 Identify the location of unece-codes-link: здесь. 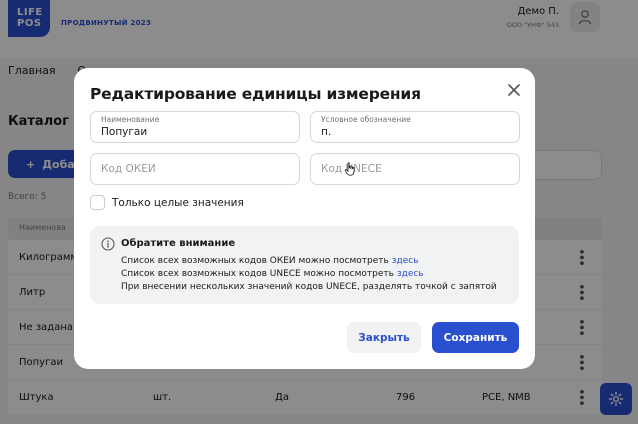
(410, 274).